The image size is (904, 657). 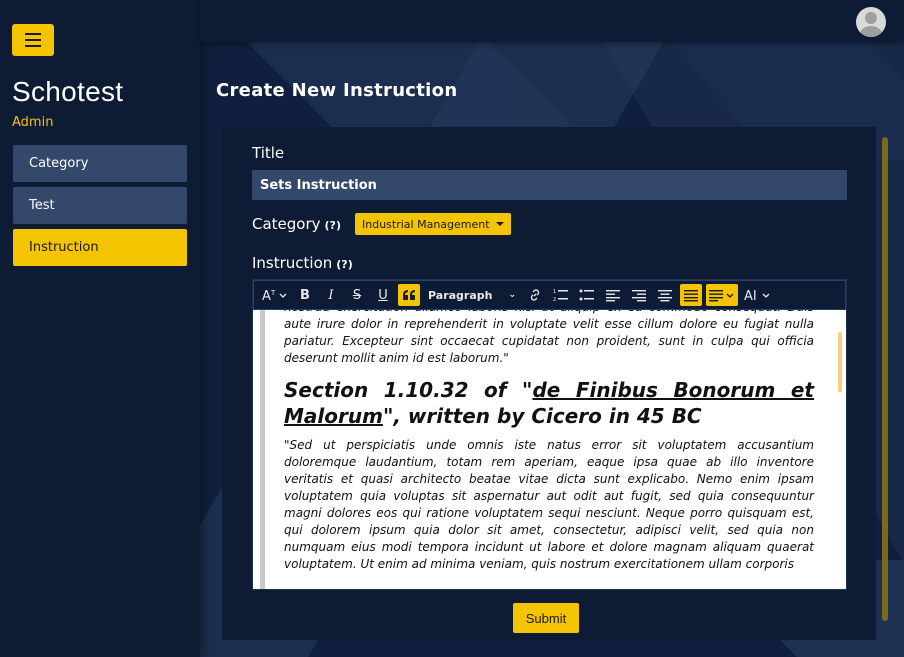 I want to click on brand-name: Schotest, so click(x=68, y=91).